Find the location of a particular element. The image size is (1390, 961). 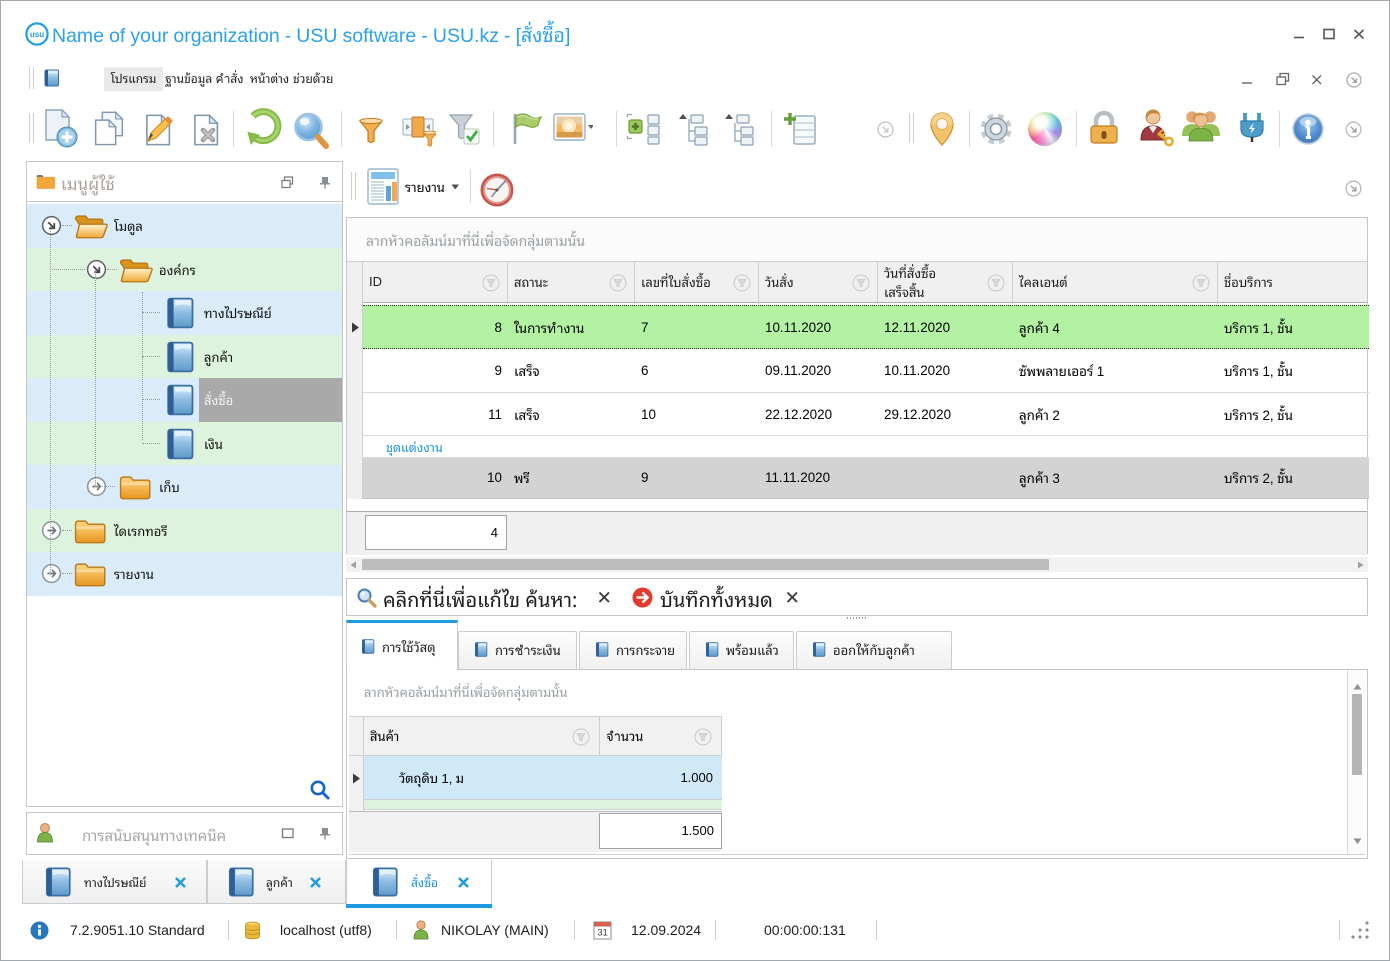

svg-text: usu is located at coordinates (37, 34).